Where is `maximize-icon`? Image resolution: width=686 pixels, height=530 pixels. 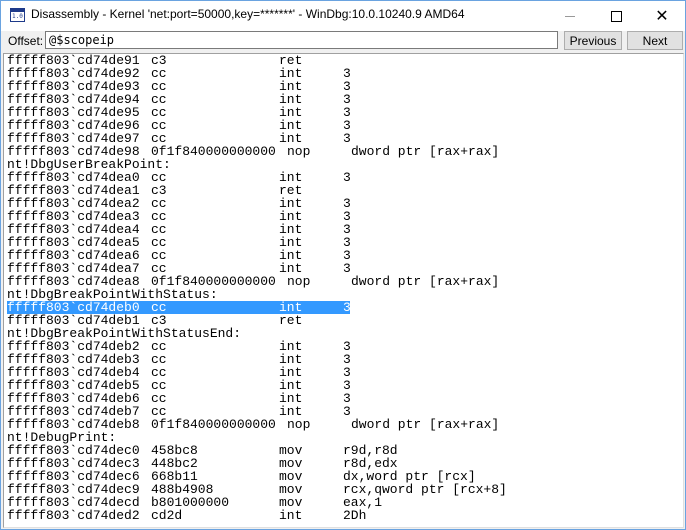 maximize-icon is located at coordinates (616, 16).